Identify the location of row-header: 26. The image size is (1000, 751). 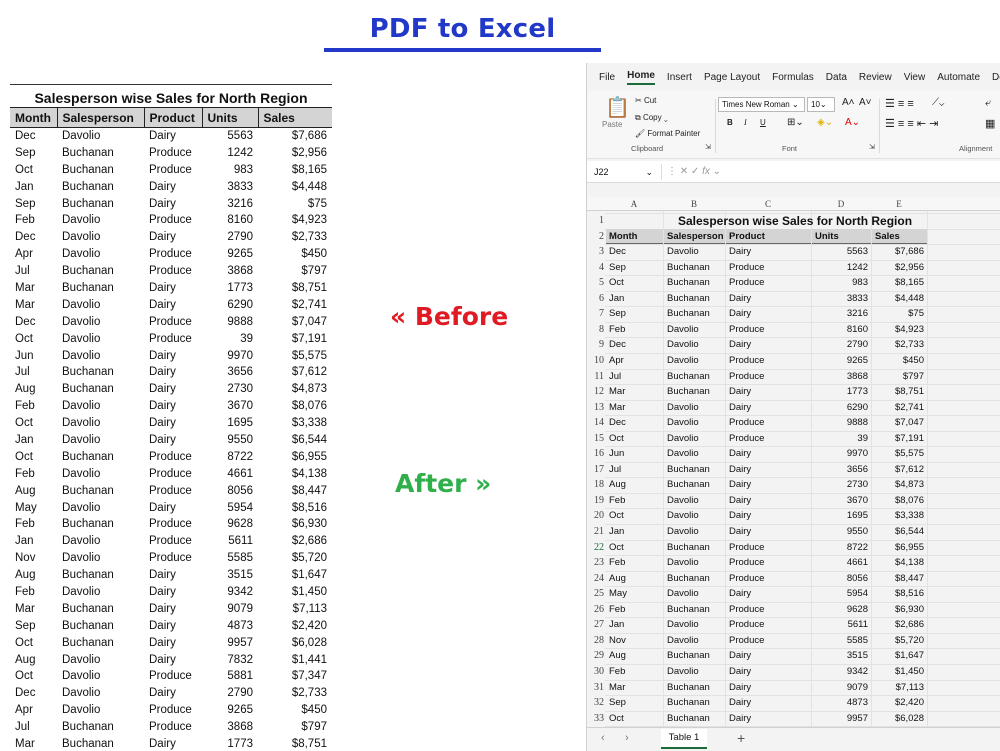
(595, 609).